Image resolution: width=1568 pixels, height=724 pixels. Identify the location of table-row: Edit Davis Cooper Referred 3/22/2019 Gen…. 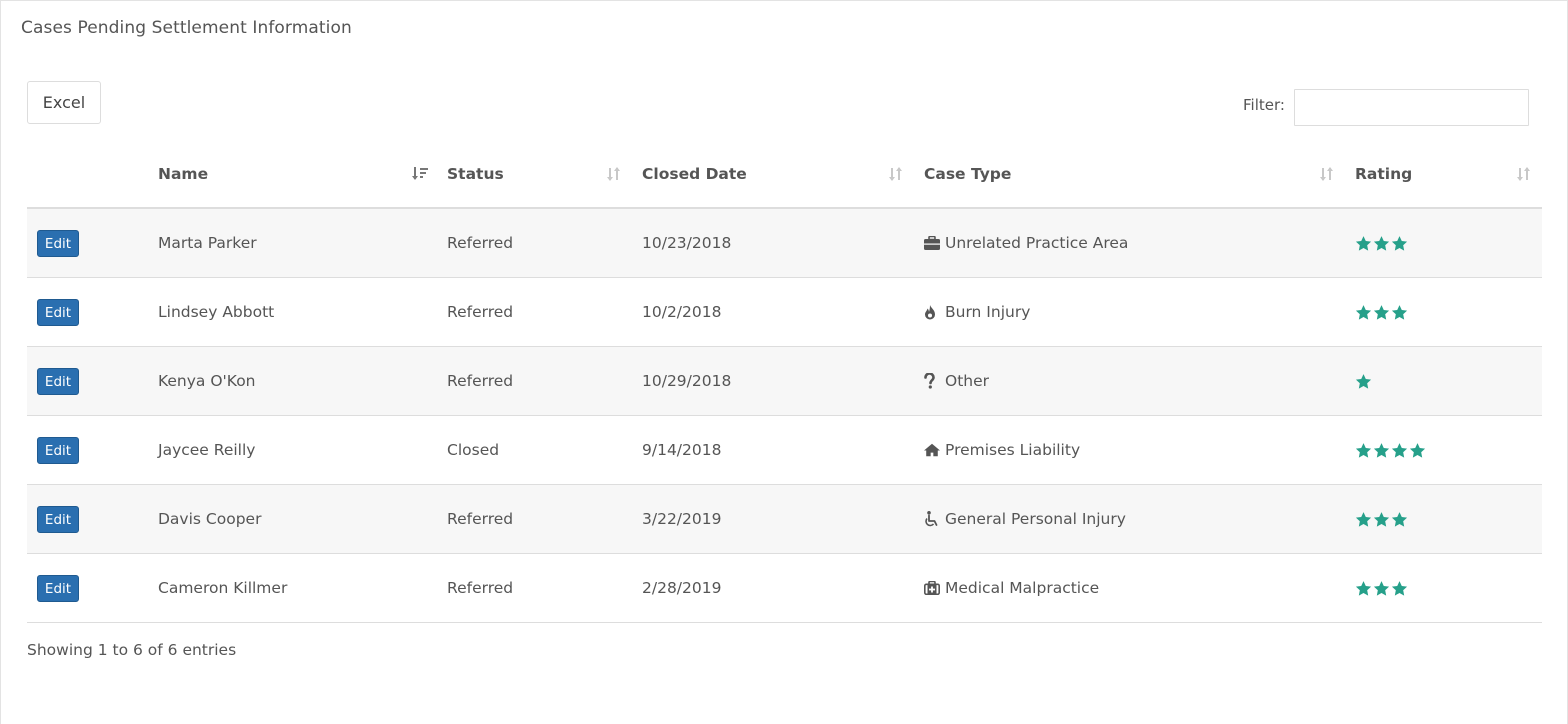
(784, 519).